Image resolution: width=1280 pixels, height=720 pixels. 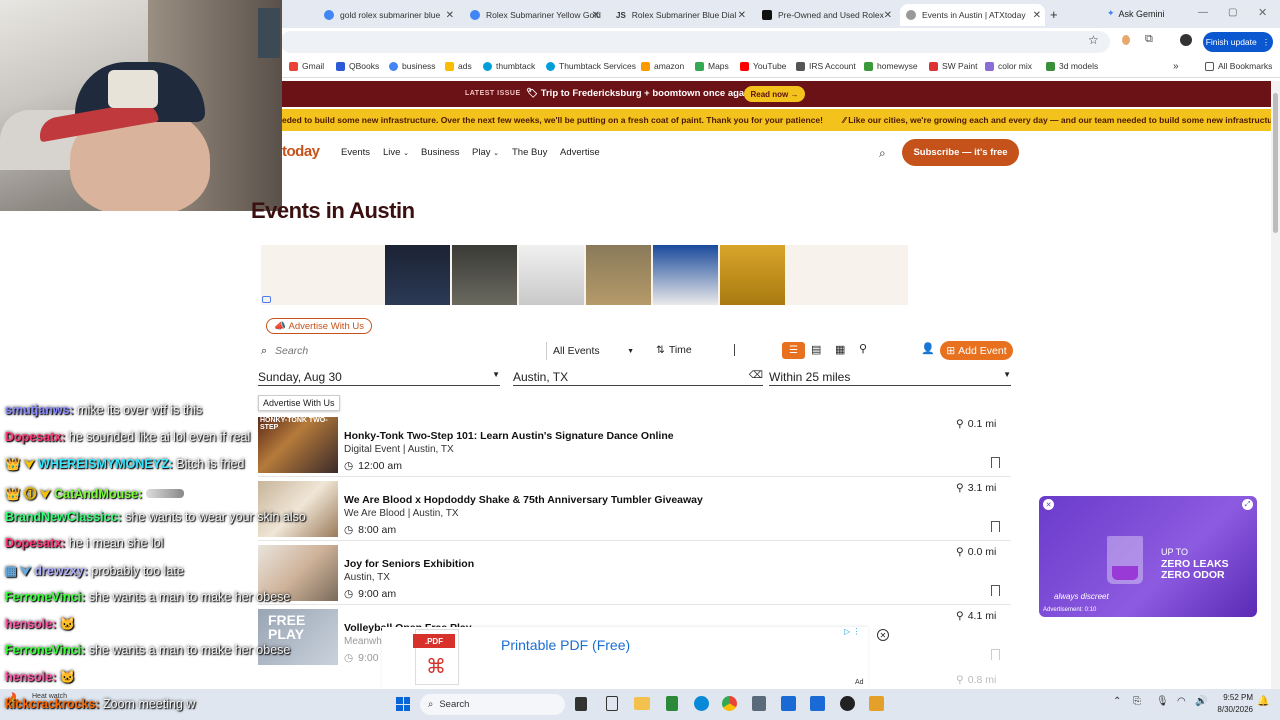 What do you see at coordinates (1072, 66) in the screenshot?
I see `bookmark-3d-models: 3d models` at bounding box center [1072, 66].